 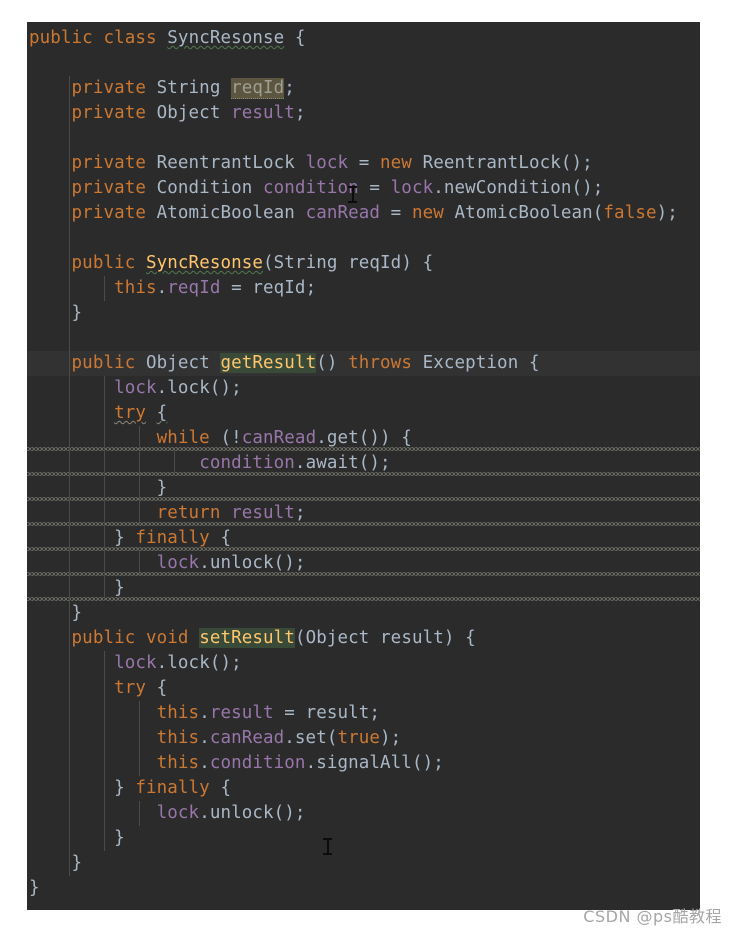 I want to click on code-line: condition.await();, so click(x=363, y=463).